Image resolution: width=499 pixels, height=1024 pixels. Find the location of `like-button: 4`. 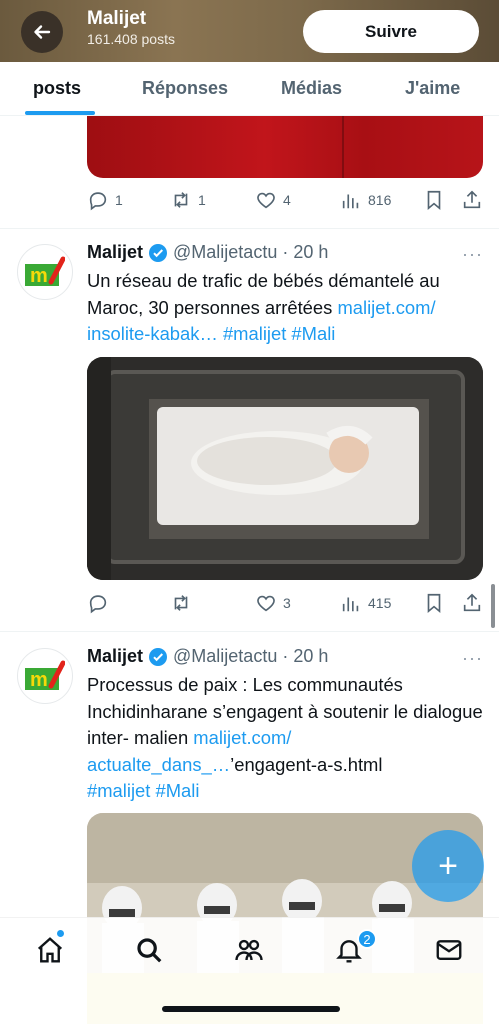

like-button: 4 is located at coordinates (273, 200).